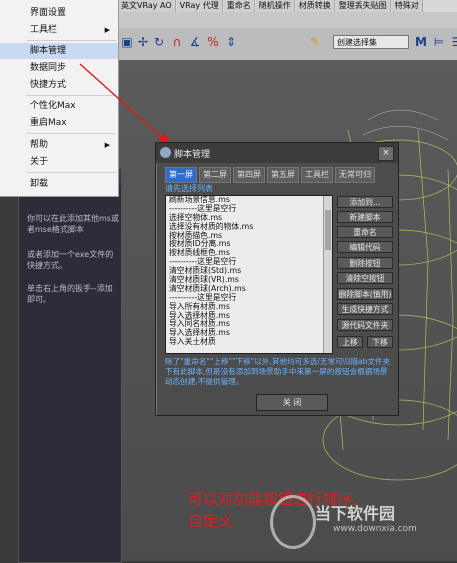 Image resolution: width=457 pixels, height=563 pixels. Describe the element at coordinates (380, 342) in the screenshot. I see `move-down-button: 下移` at that location.